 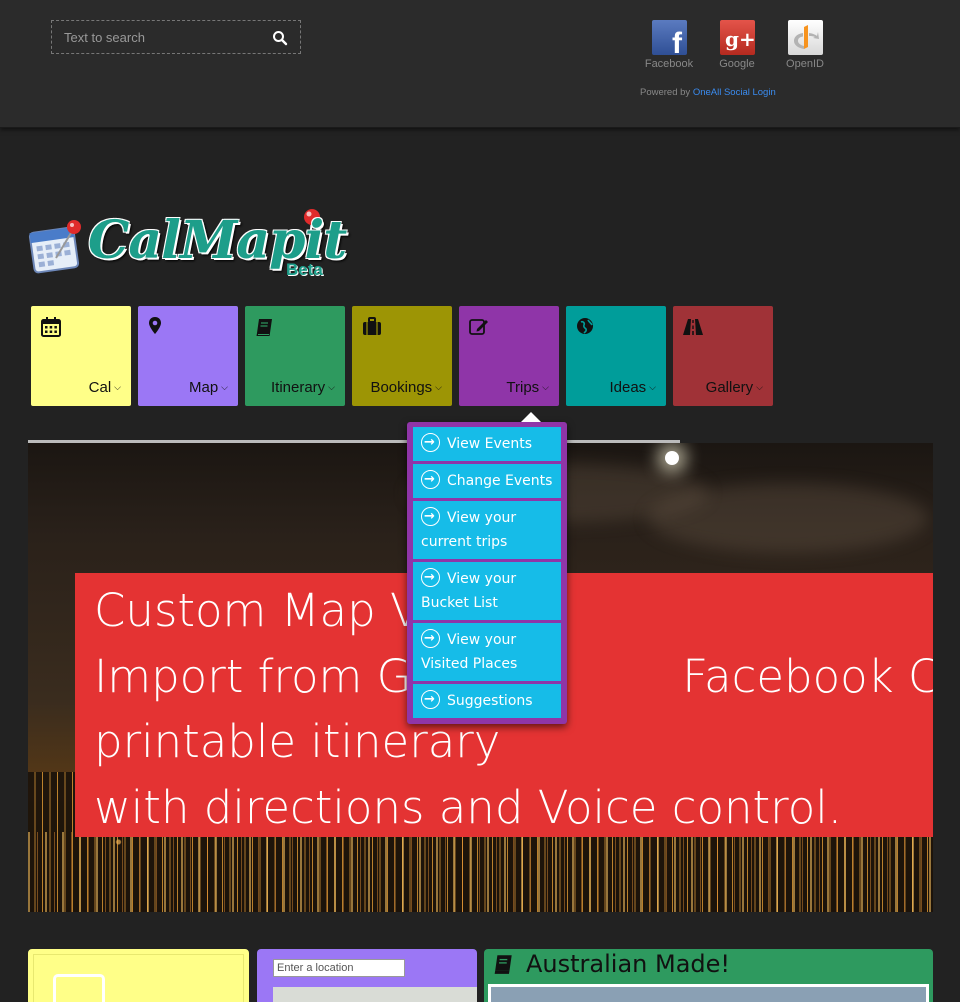 What do you see at coordinates (628, 964) in the screenshot?
I see `card-title-text: Australian Made!` at bounding box center [628, 964].